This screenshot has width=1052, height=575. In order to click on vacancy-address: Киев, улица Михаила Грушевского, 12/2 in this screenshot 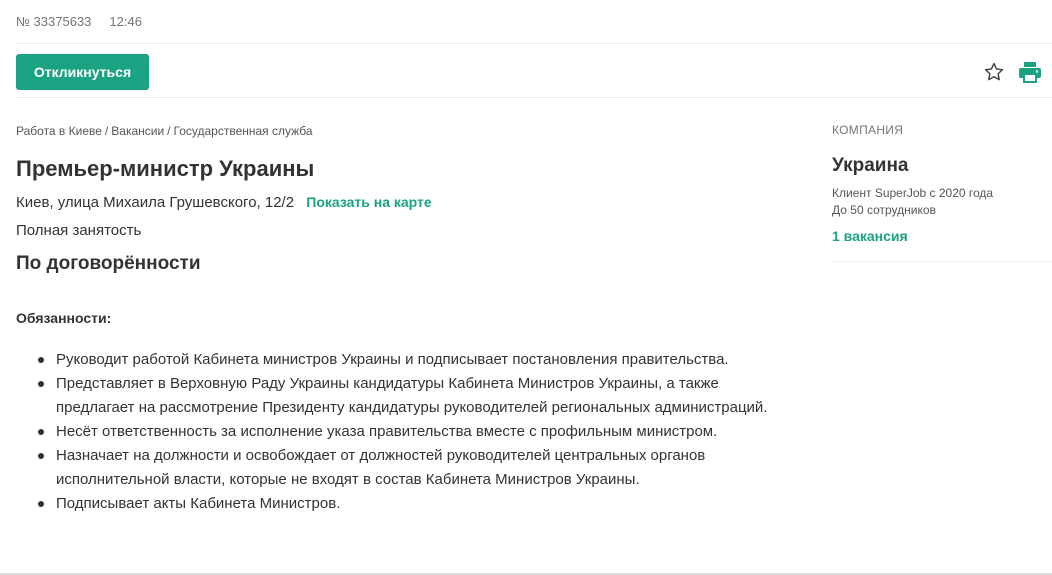, I will do `click(155, 202)`.